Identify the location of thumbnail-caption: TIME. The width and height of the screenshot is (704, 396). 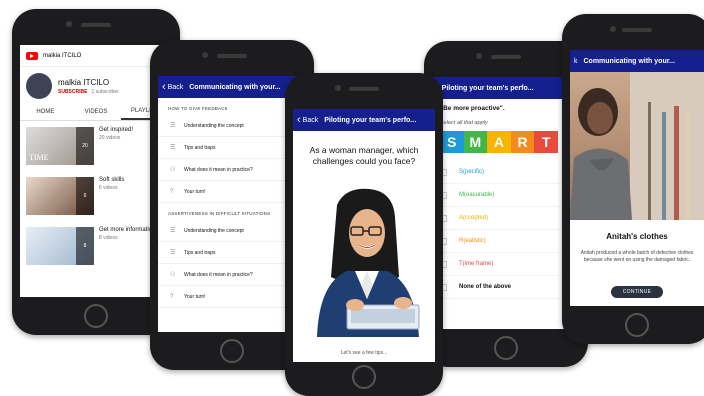
(39, 157).